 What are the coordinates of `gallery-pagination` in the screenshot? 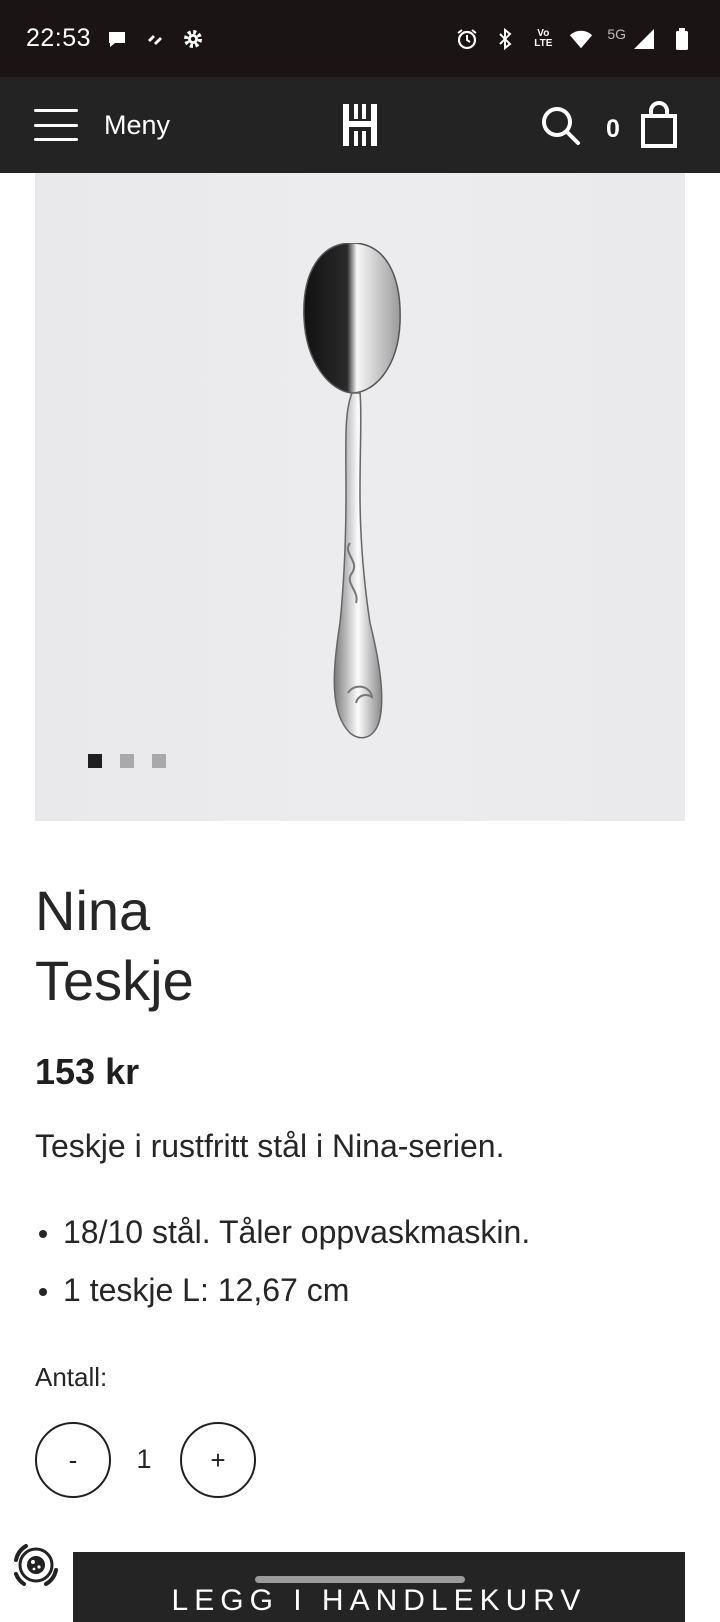 It's located at (127, 761).